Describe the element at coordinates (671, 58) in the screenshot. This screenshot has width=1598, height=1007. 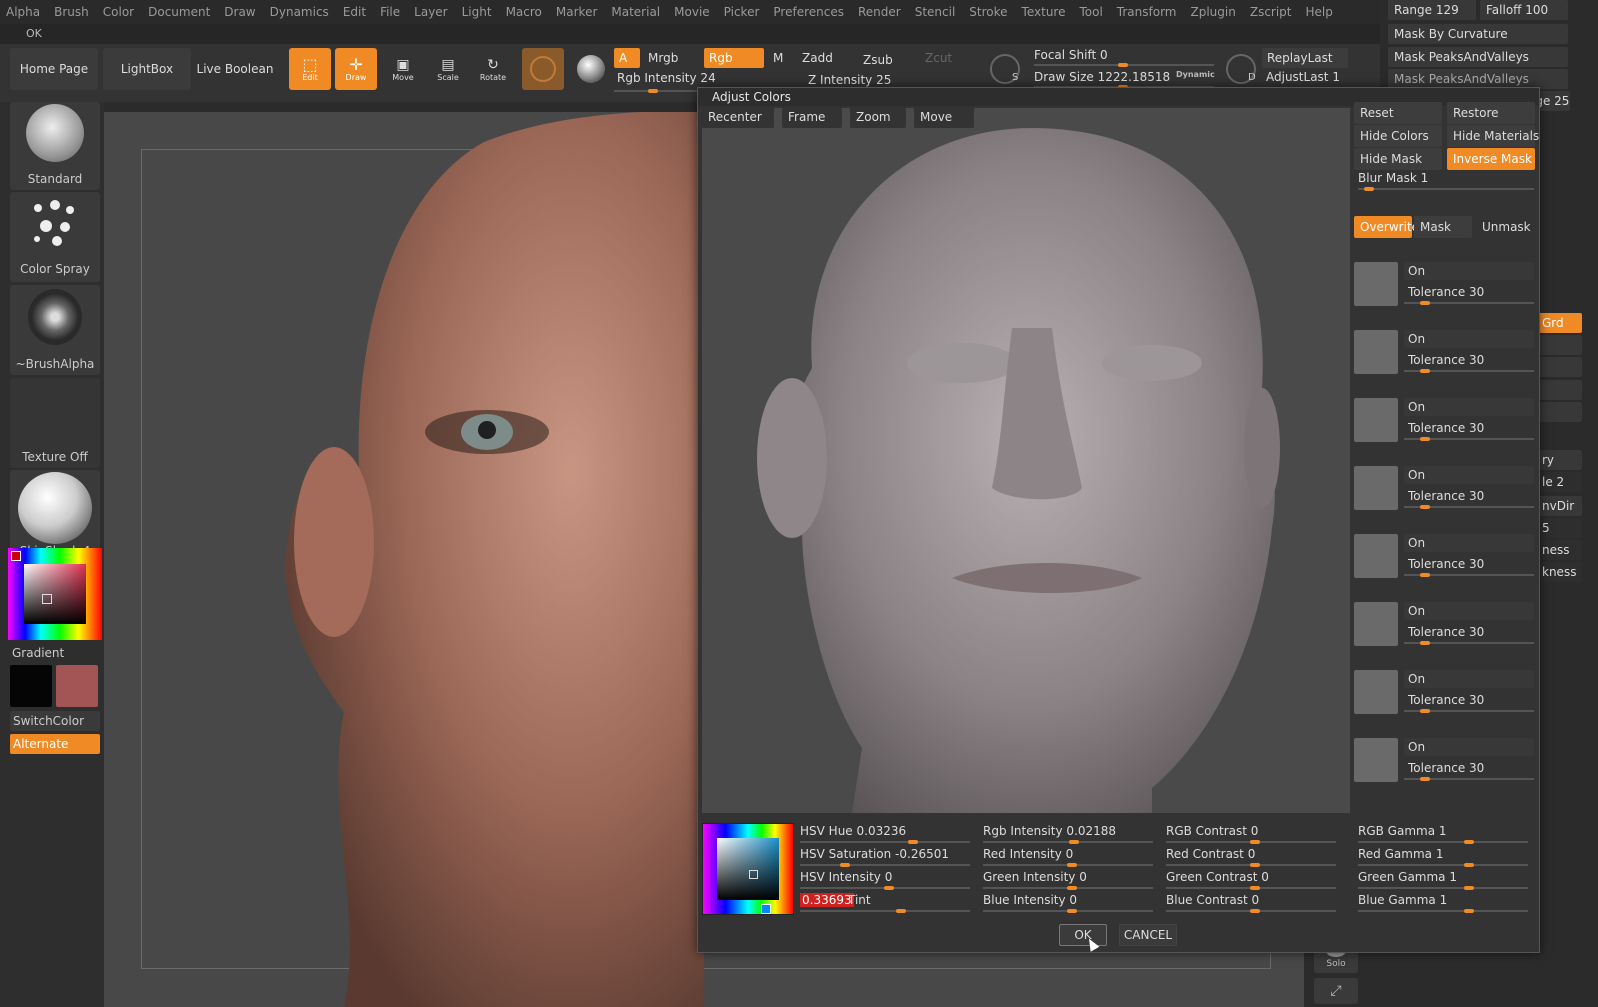
I see `mrgb-toggle: Mrgb` at that location.